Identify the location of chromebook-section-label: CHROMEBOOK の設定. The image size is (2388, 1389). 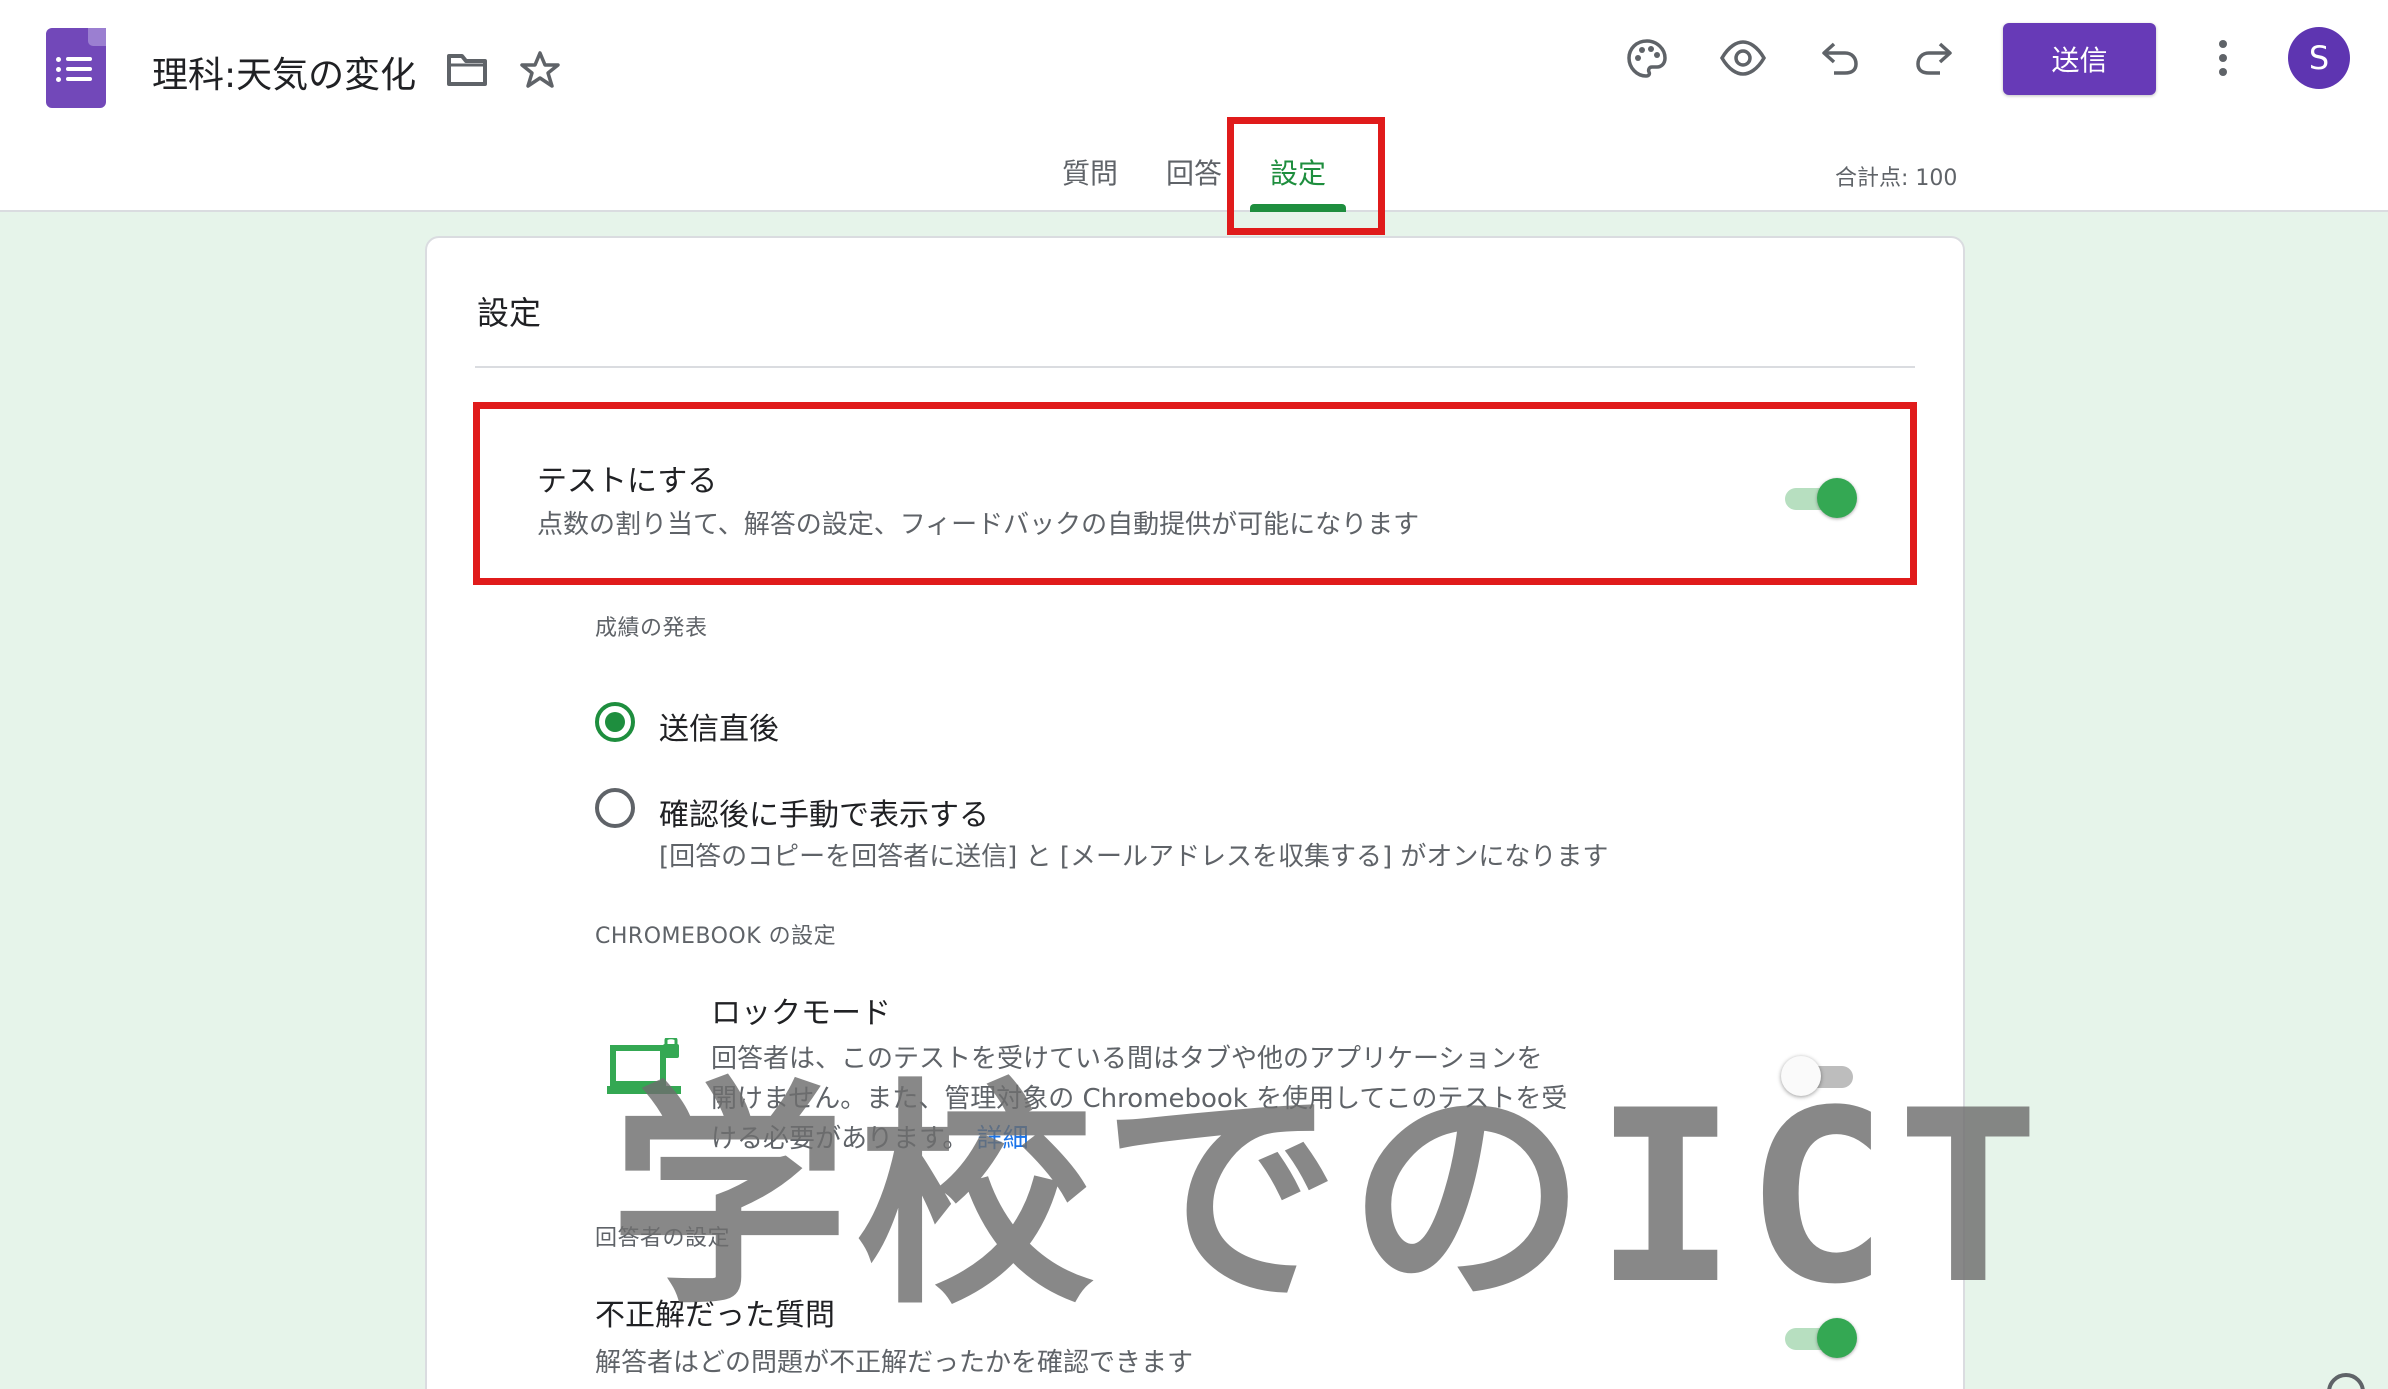
(716, 936).